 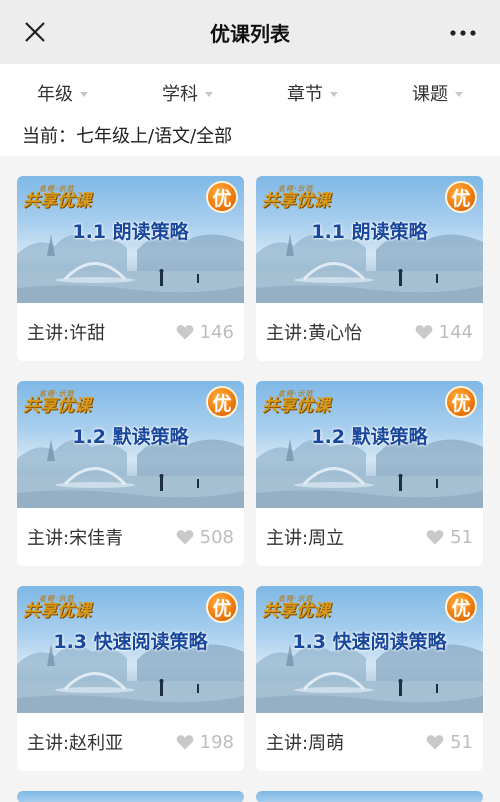 What do you see at coordinates (35, 32) in the screenshot?
I see `close-icon` at bounding box center [35, 32].